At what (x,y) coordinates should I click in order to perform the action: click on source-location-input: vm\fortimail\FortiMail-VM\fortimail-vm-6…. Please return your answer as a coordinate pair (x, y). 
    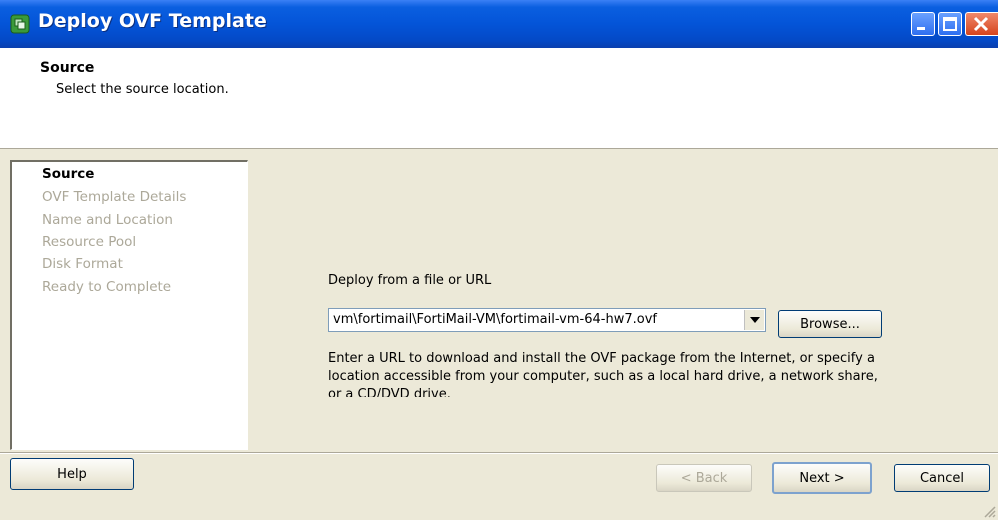
    Looking at the image, I should click on (495, 319).